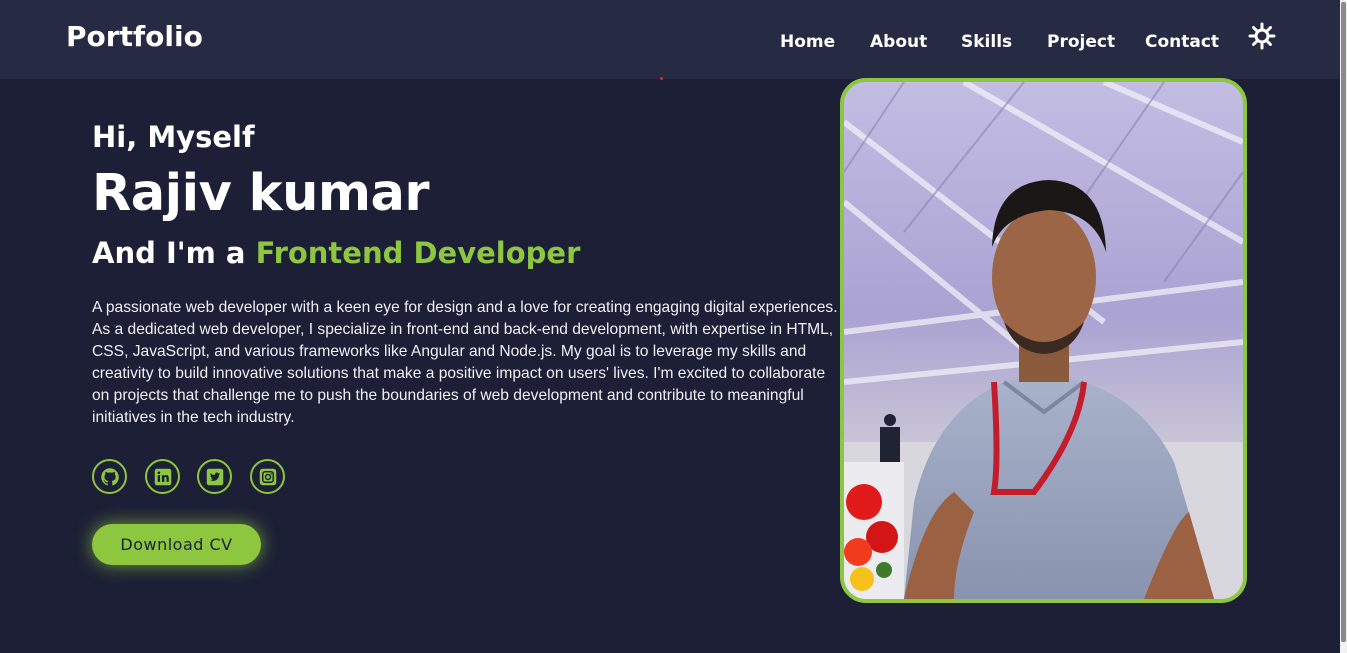 Image resolution: width=1347 pixels, height=653 pixels. I want to click on page-scrollbar, so click(1343, 326).